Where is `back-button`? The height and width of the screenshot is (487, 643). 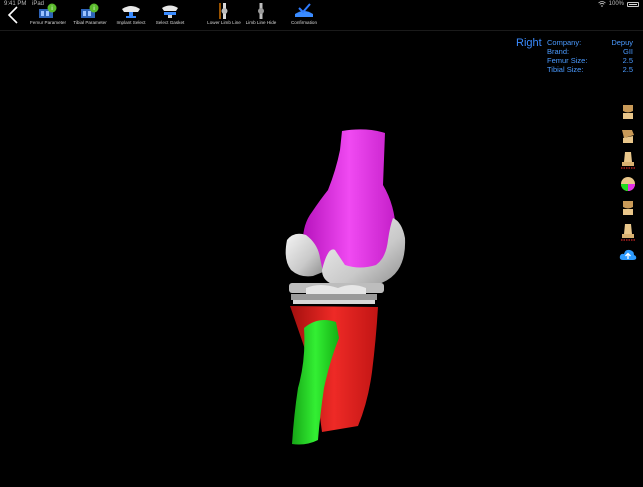 back-button is located at coordinates (13, 15).